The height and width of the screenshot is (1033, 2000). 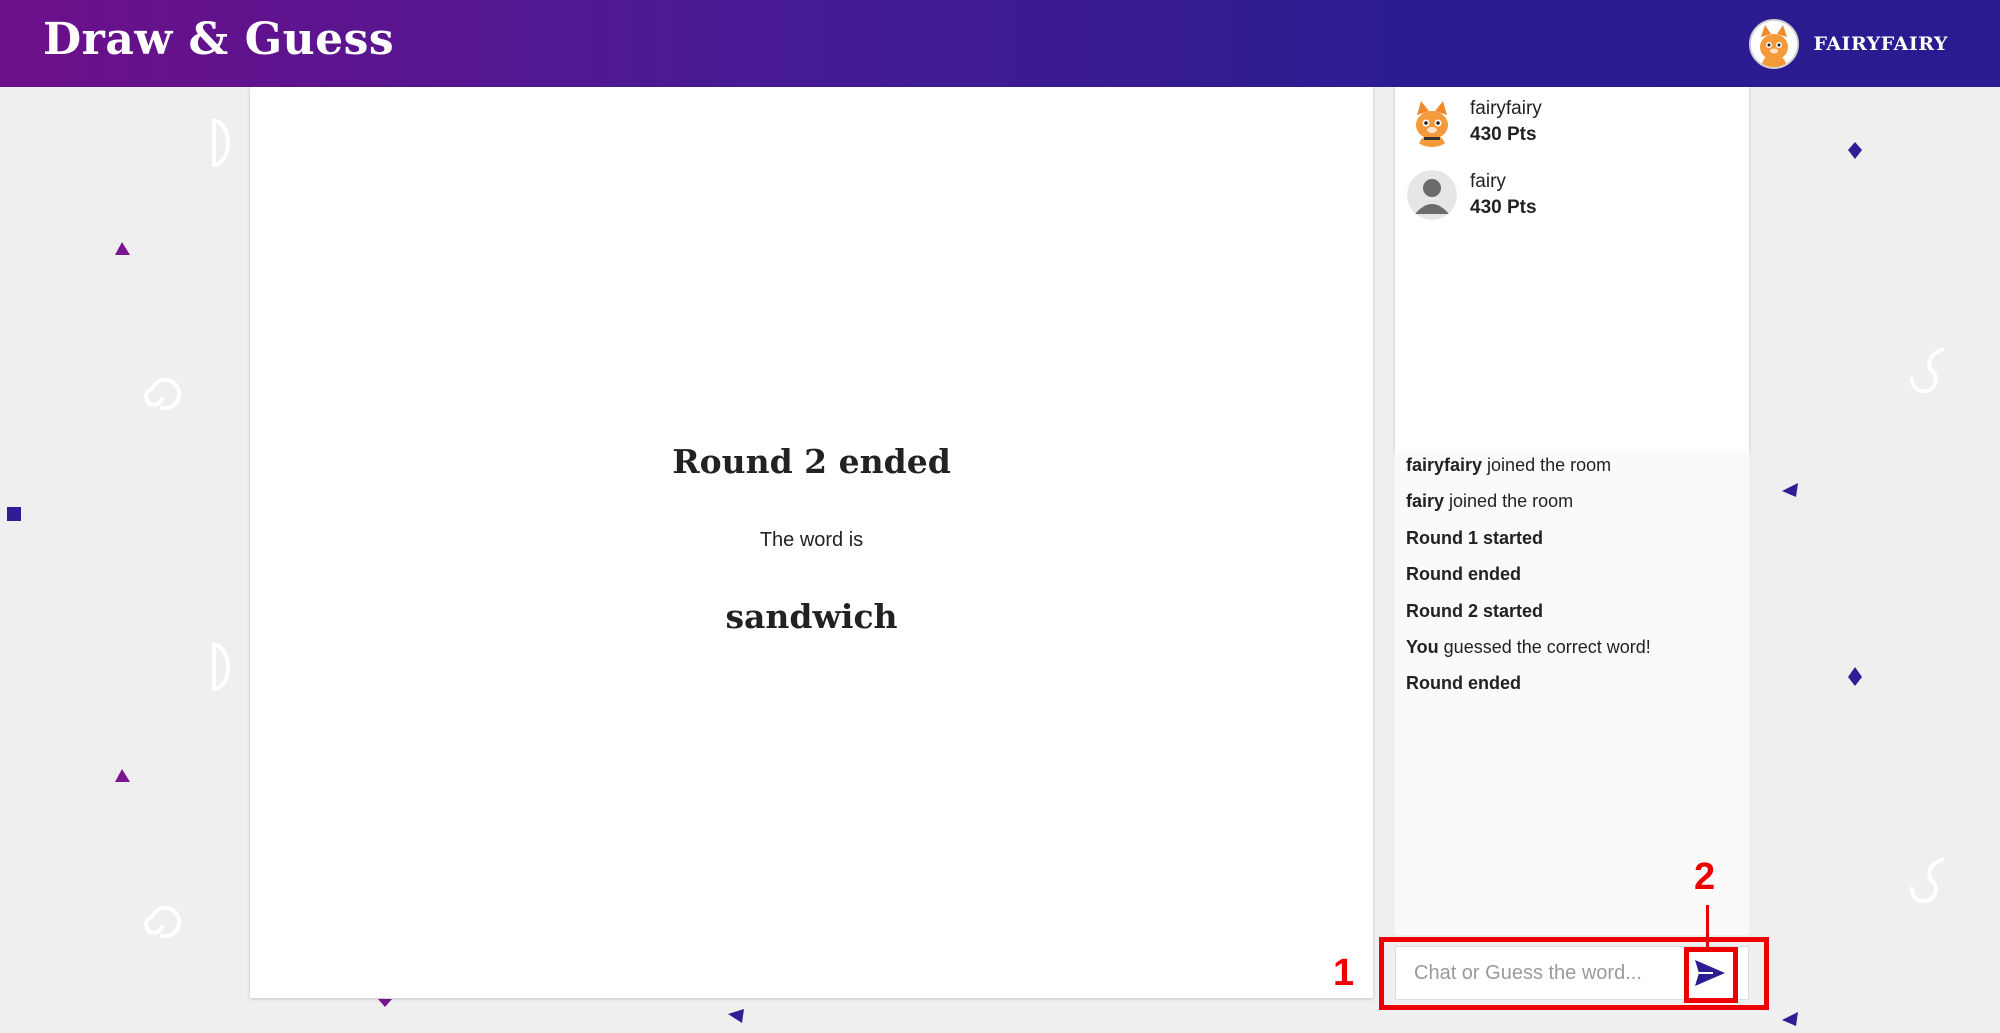 I want to click on player-name: fairy, so click(x=1488, y=181).